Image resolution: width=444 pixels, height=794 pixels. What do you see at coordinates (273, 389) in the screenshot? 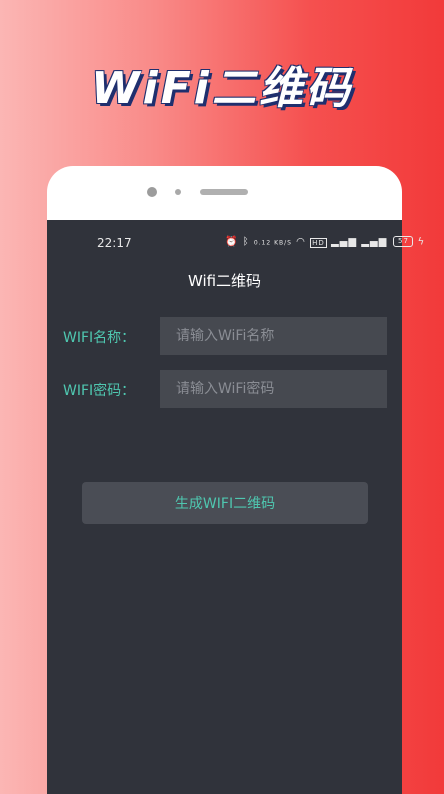
I see `password-input` at bounding box center [273, 389].